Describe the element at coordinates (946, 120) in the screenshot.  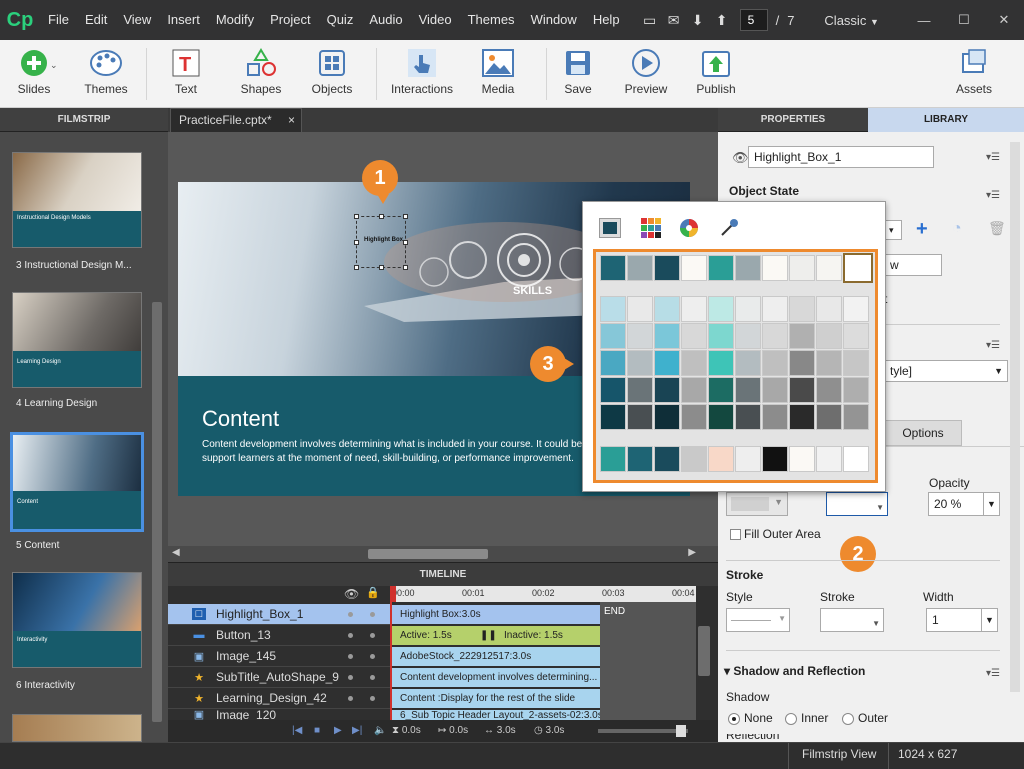
I see `tab-library: LIBRARY` at that location.